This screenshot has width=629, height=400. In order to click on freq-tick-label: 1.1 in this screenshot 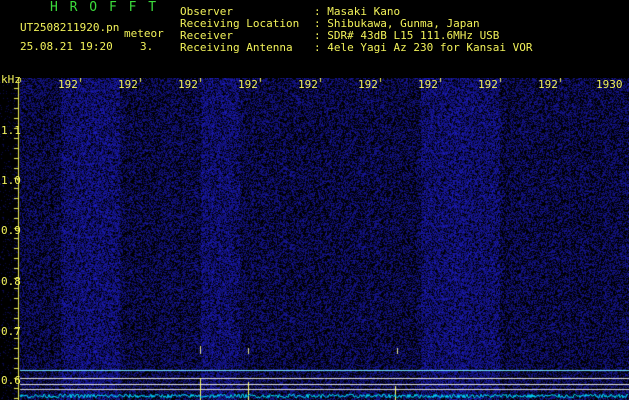, I will do `click(11, 130)`.